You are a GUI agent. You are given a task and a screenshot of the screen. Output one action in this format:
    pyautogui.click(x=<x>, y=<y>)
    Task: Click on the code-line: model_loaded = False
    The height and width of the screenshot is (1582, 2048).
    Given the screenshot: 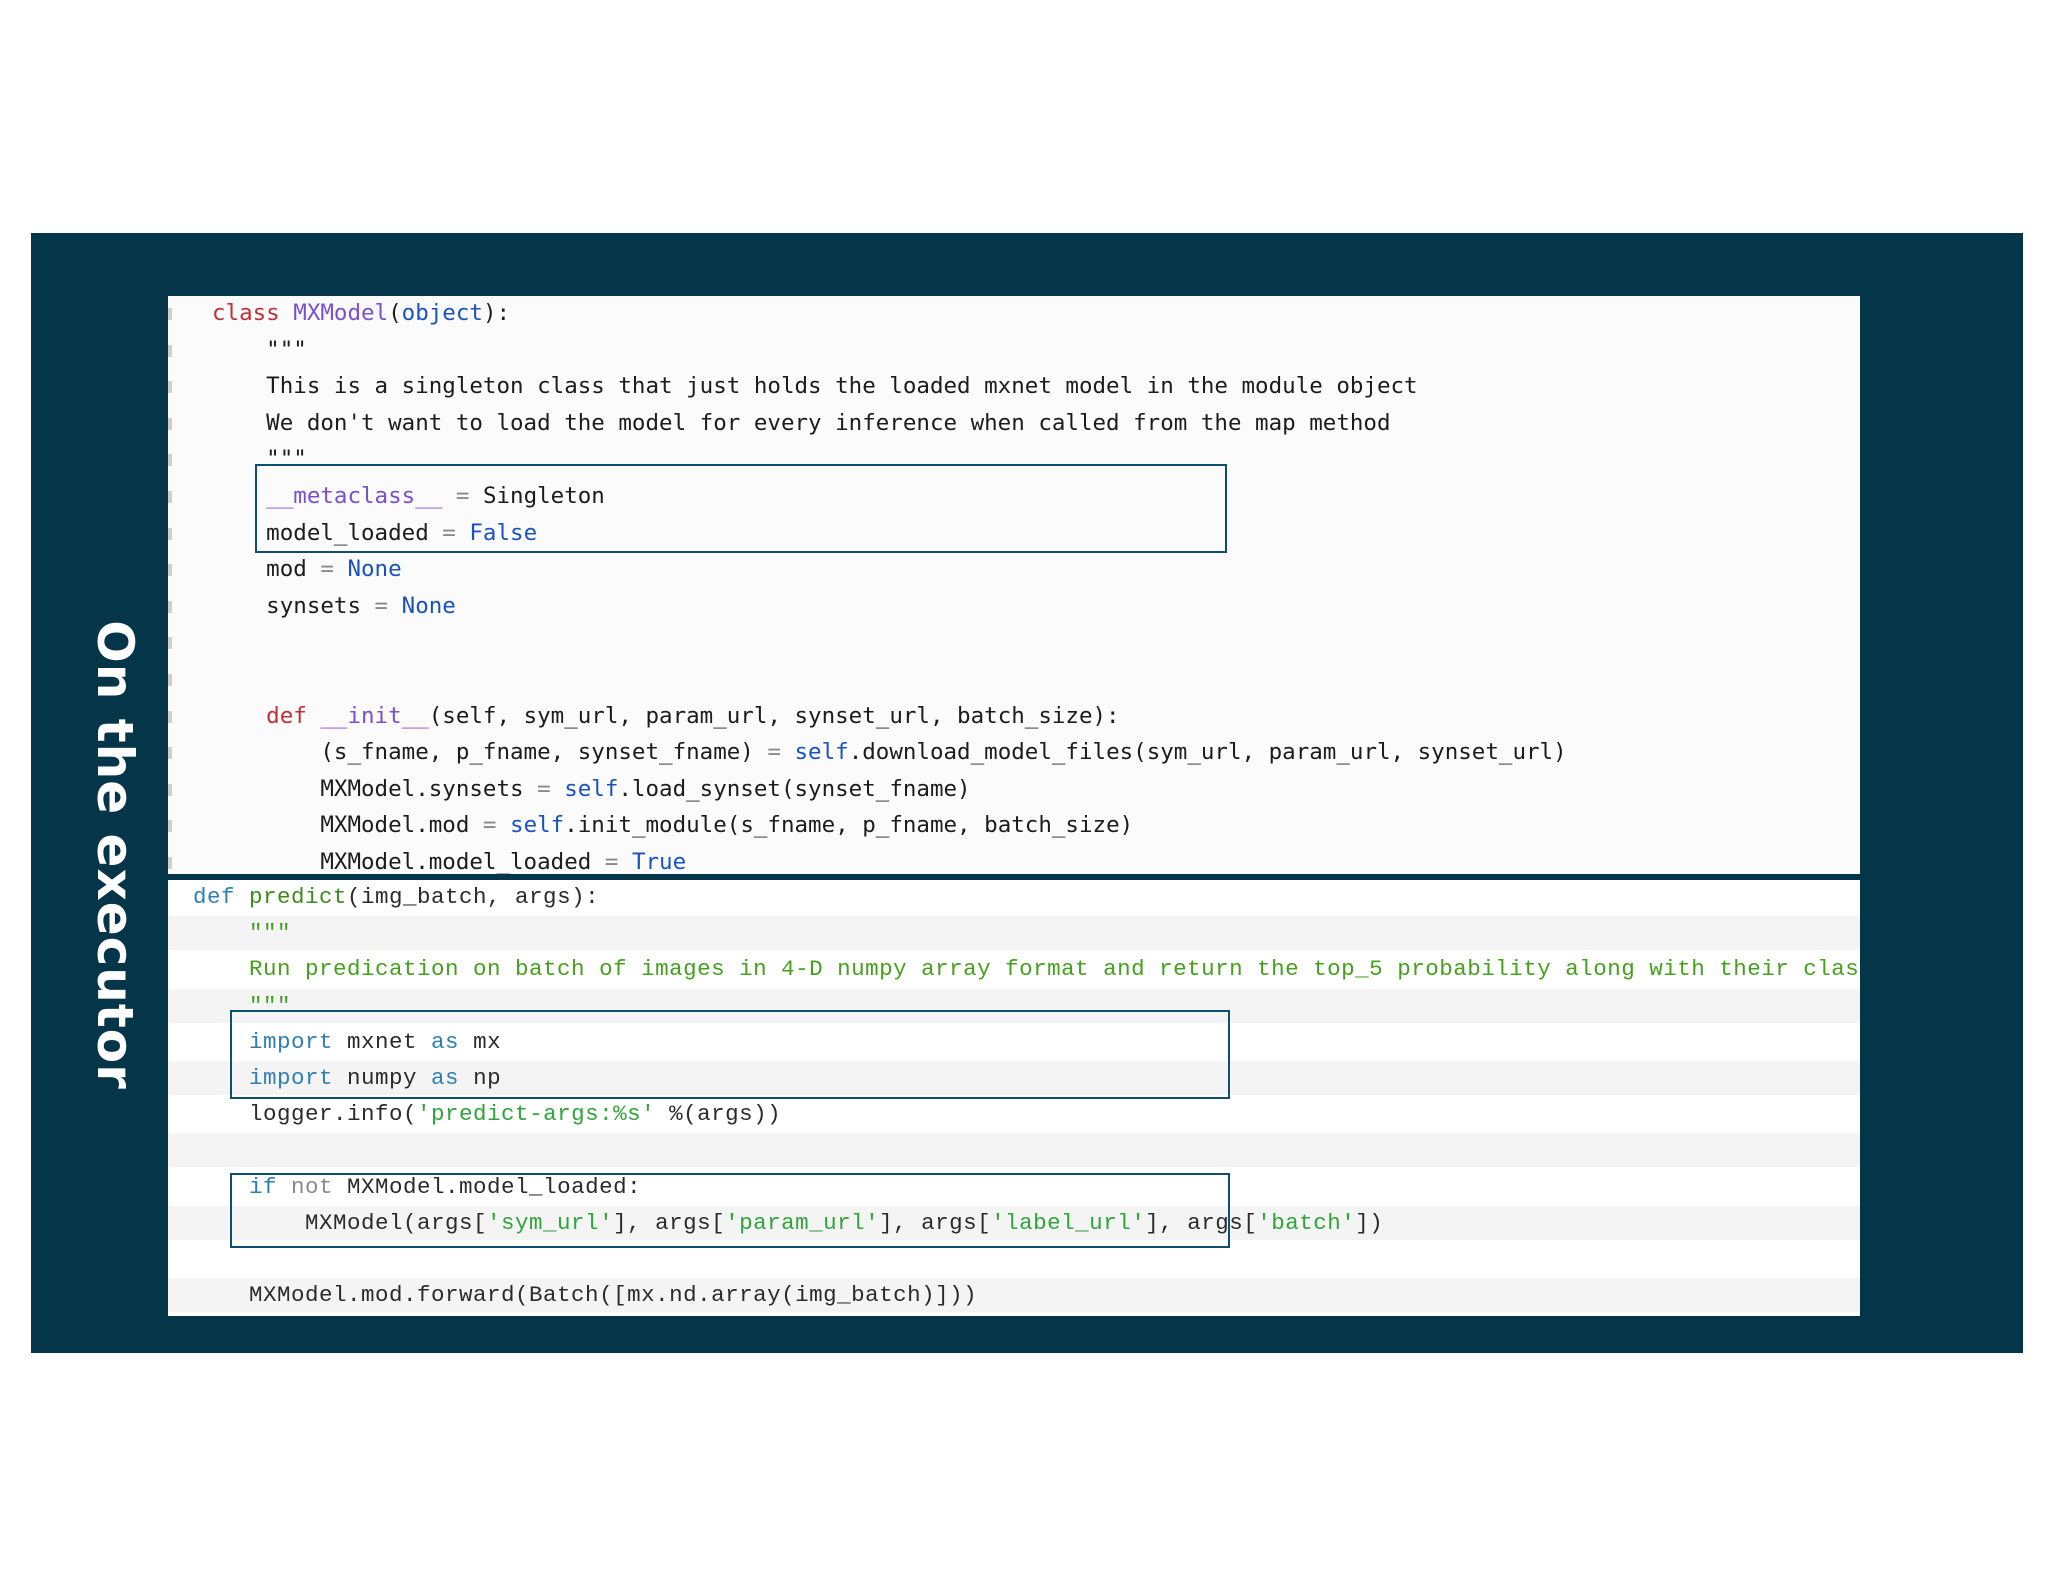 What is the action you would take?
    pyautogui.click(x=1014, y=533)
    